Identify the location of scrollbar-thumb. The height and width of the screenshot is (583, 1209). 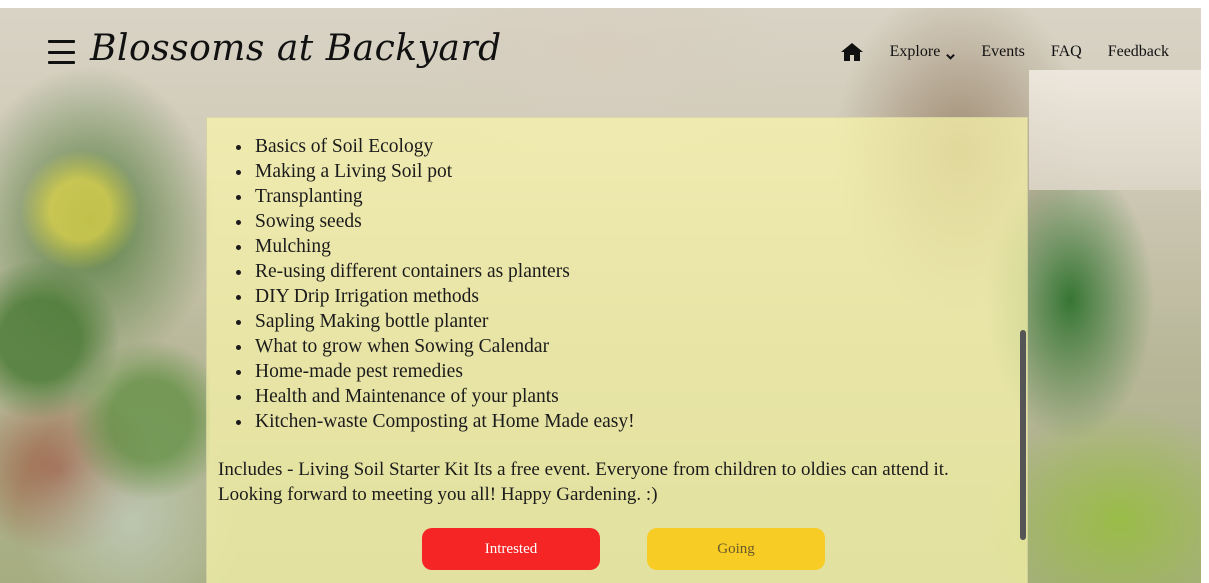
(1023, 435).